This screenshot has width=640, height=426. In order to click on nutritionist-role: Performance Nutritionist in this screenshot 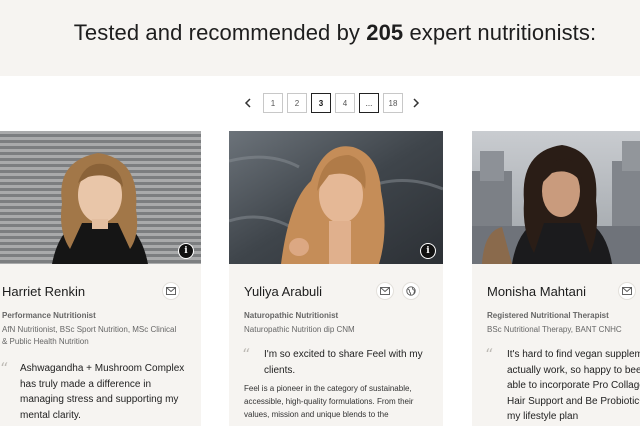, I will do `click(49, 315)`.